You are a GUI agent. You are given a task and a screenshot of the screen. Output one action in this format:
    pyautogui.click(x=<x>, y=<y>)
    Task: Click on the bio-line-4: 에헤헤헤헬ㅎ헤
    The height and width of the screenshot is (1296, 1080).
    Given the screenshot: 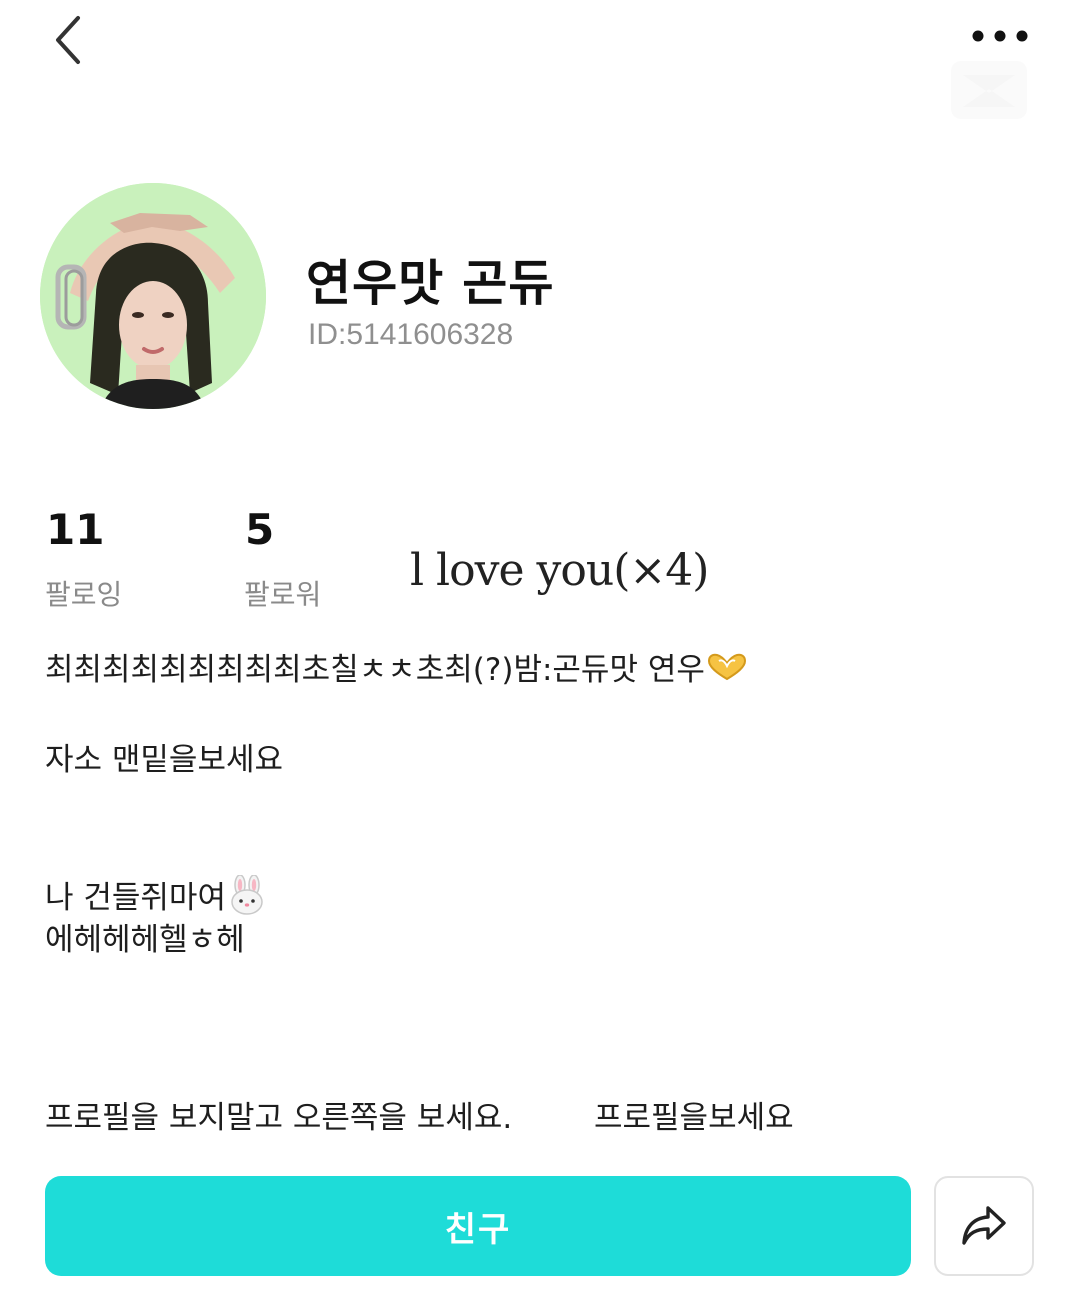 What is the action you would take?
    pyautogui.click(x=145, y=940)
    